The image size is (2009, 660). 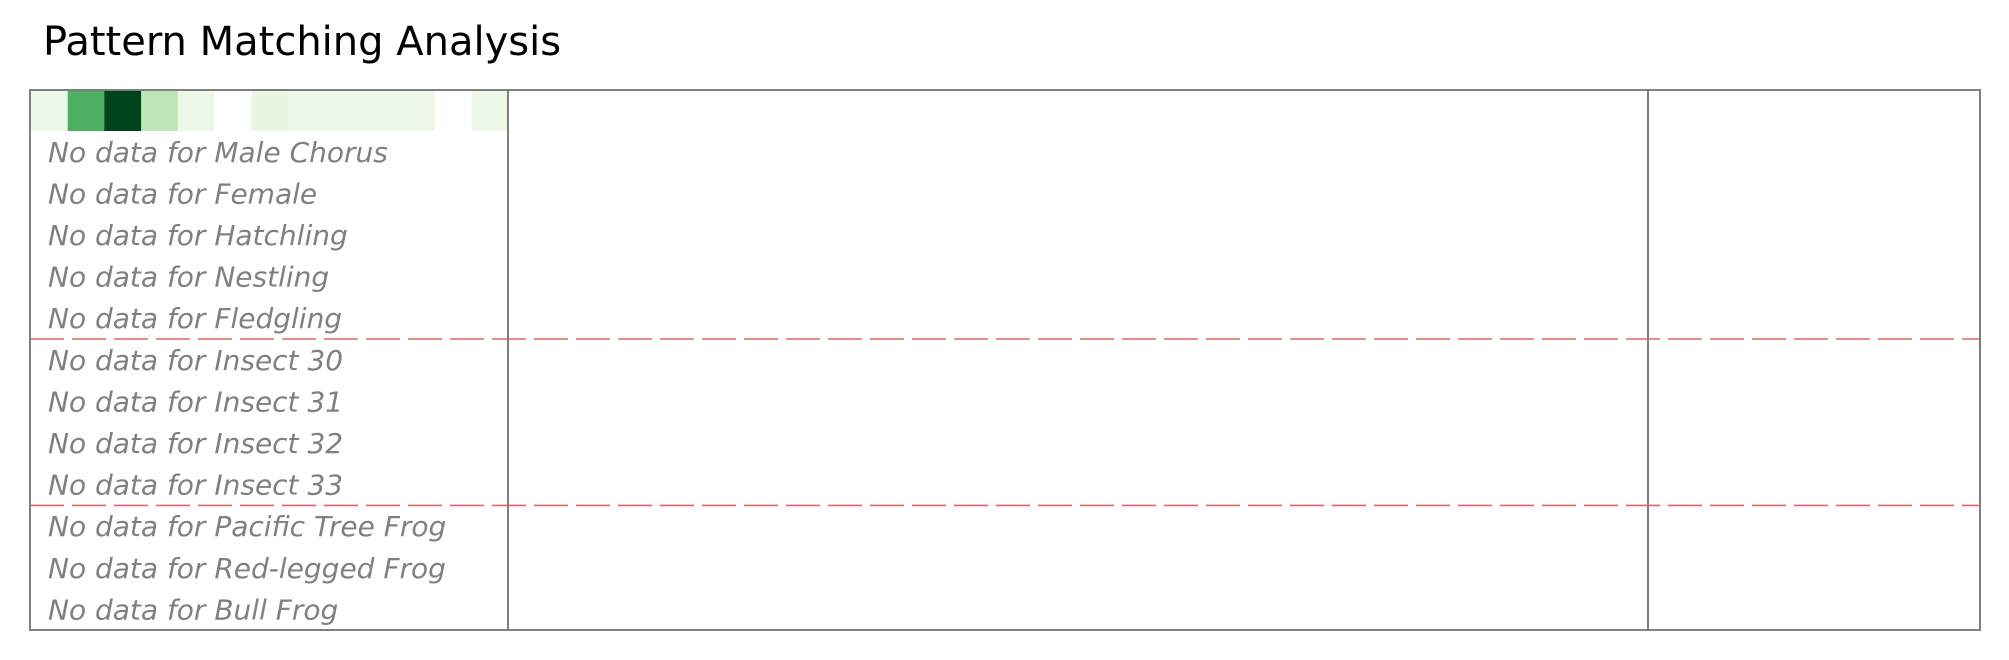 I want to click on no-data-label: No data for Insect 33, so click(x=195, y=485).